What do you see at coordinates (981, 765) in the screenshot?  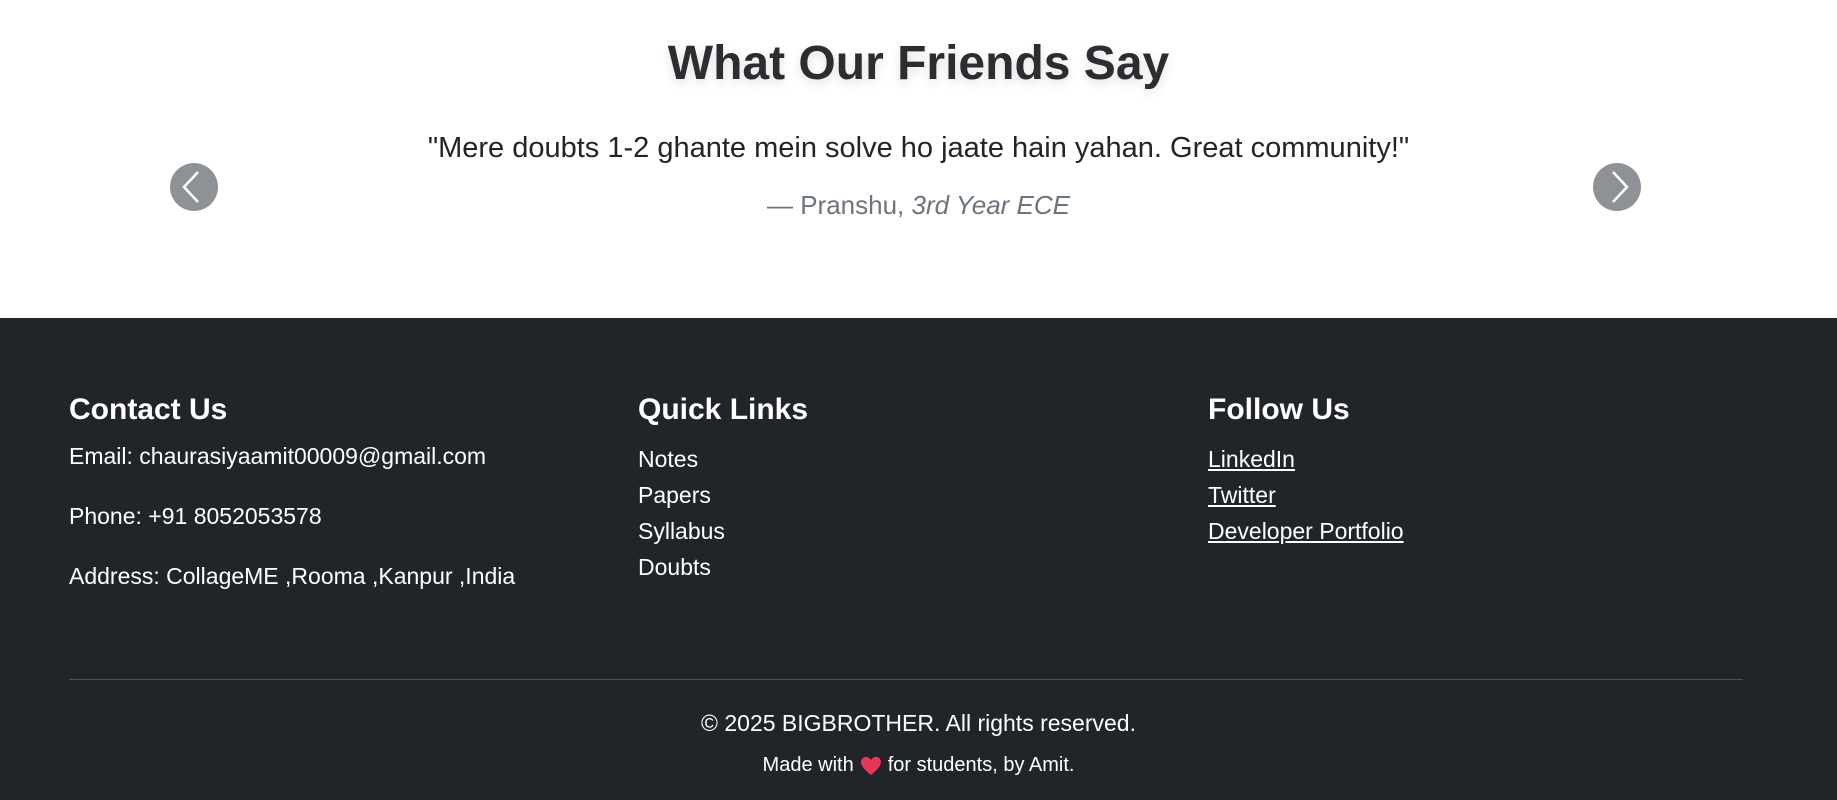 I see `made-with-suffix: for students, by Amit.` at bounding box center [981, 765].